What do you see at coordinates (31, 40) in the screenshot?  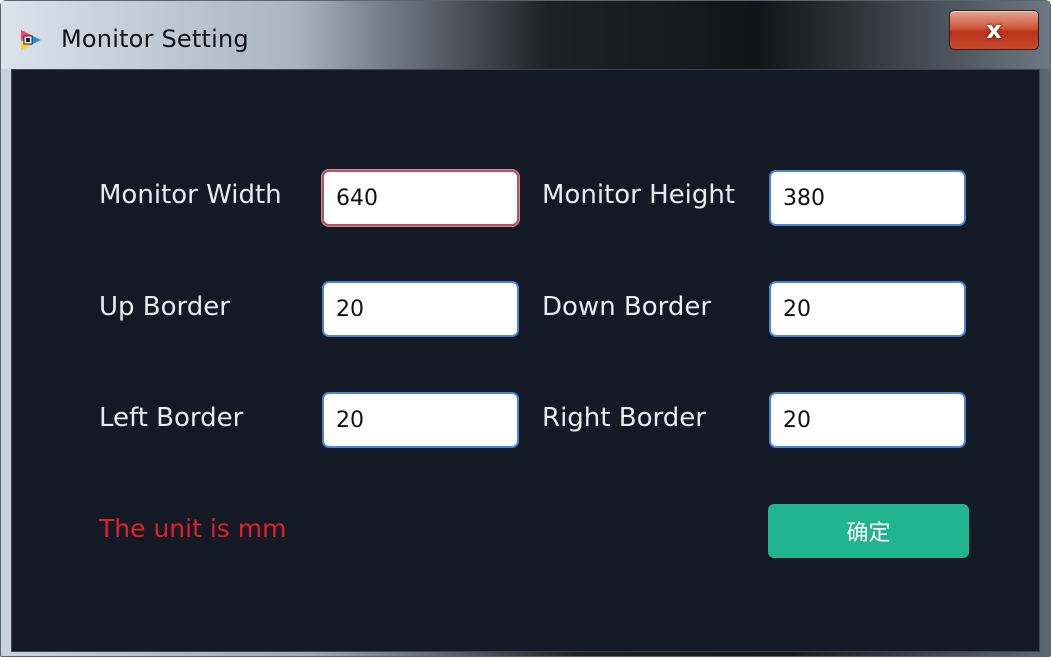 I see `app-logo-icon` at bounding box center [31, 40].